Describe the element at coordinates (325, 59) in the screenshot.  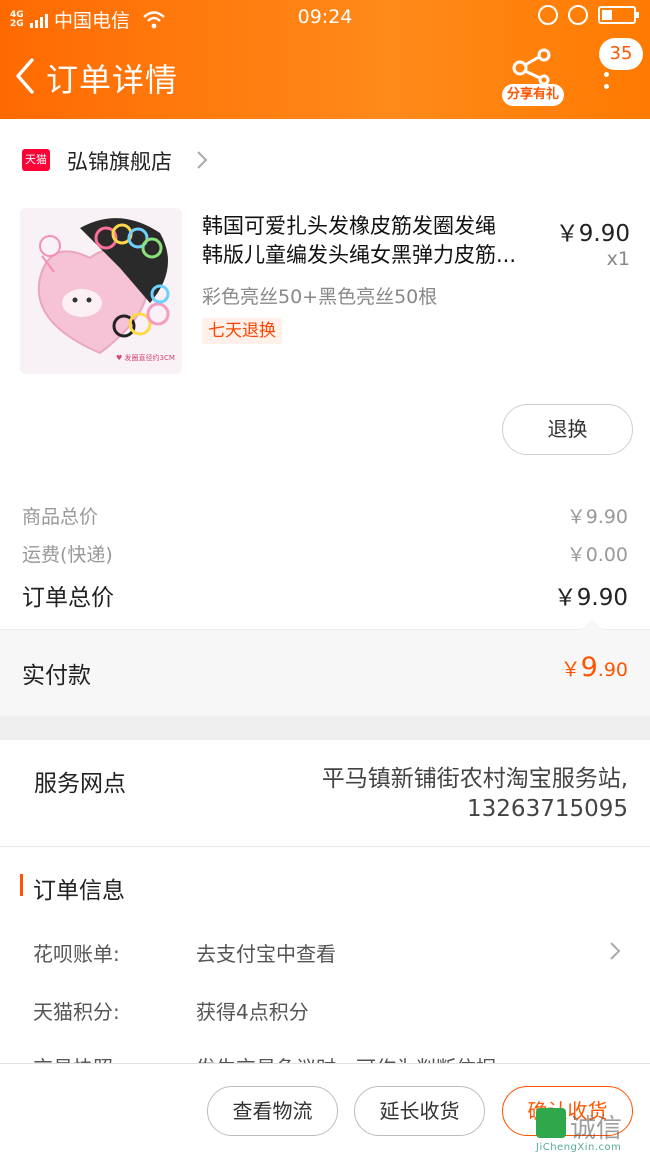
I see `app-header: 4G 2G 中国电信 09:24 订单详情 分享有礼 35` at that location.